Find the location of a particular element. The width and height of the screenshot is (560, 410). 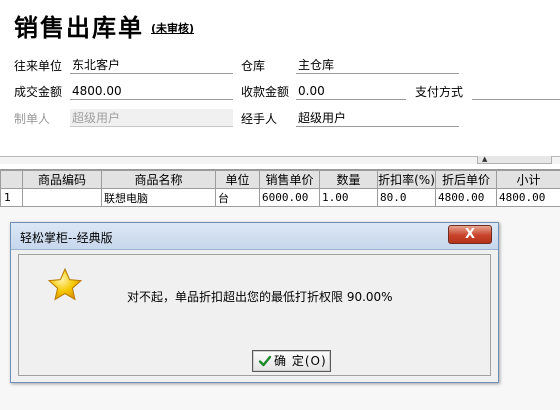

dialog-title: 轻松掌柜--经典版 is located at coordinates (66, 238).